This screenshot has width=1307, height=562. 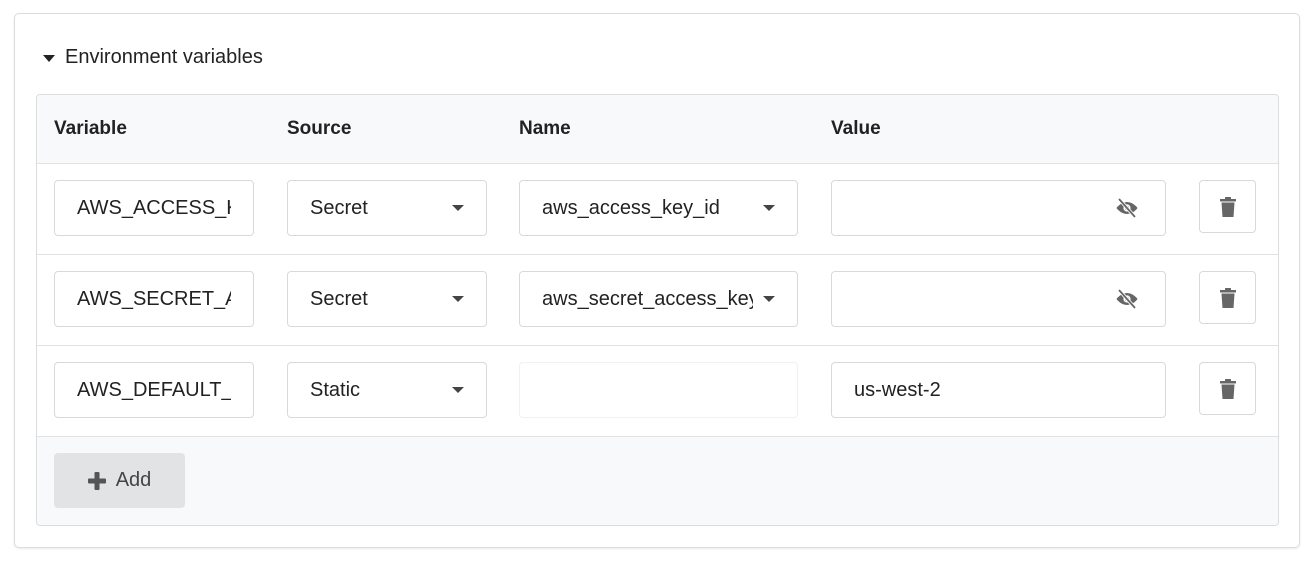 What do you see at coordinates (856, 128) in the screenshot?
I see `header-value: Value` at bounding box center [856, 128].